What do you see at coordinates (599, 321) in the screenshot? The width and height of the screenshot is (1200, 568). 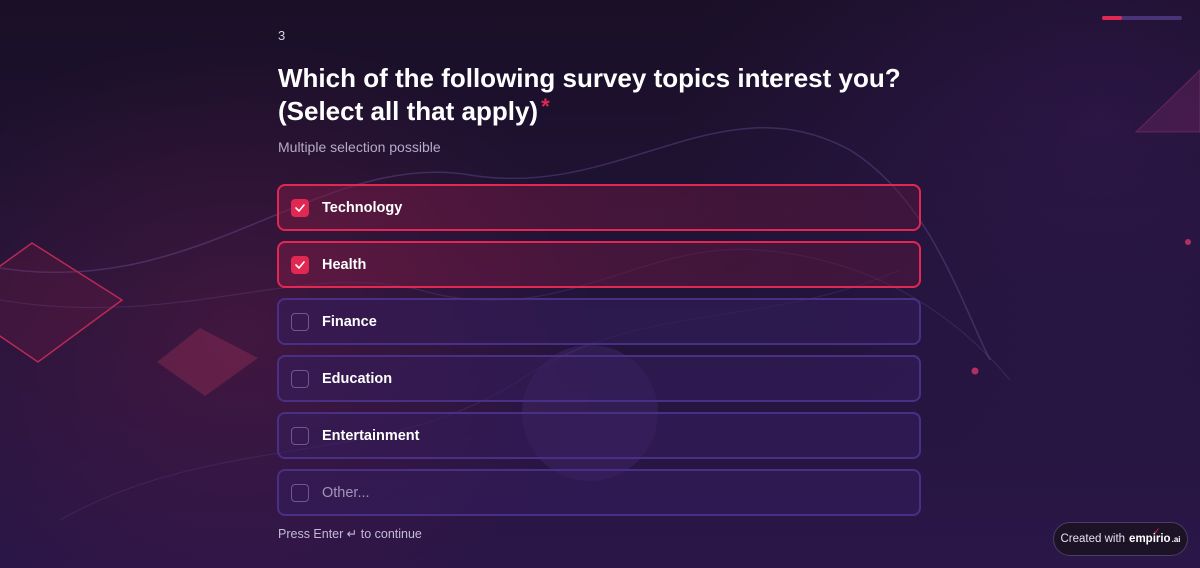 I see `option-finance: Finance` at bounding box center [599, 321].